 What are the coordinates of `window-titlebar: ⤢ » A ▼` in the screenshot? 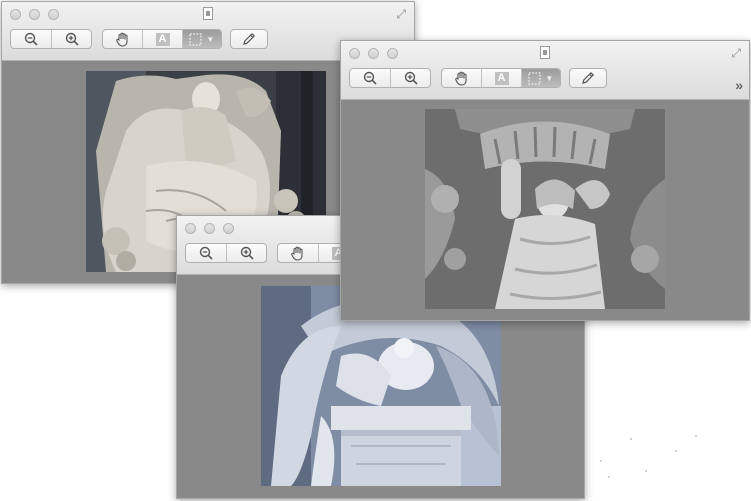 It's located at (545, 70).